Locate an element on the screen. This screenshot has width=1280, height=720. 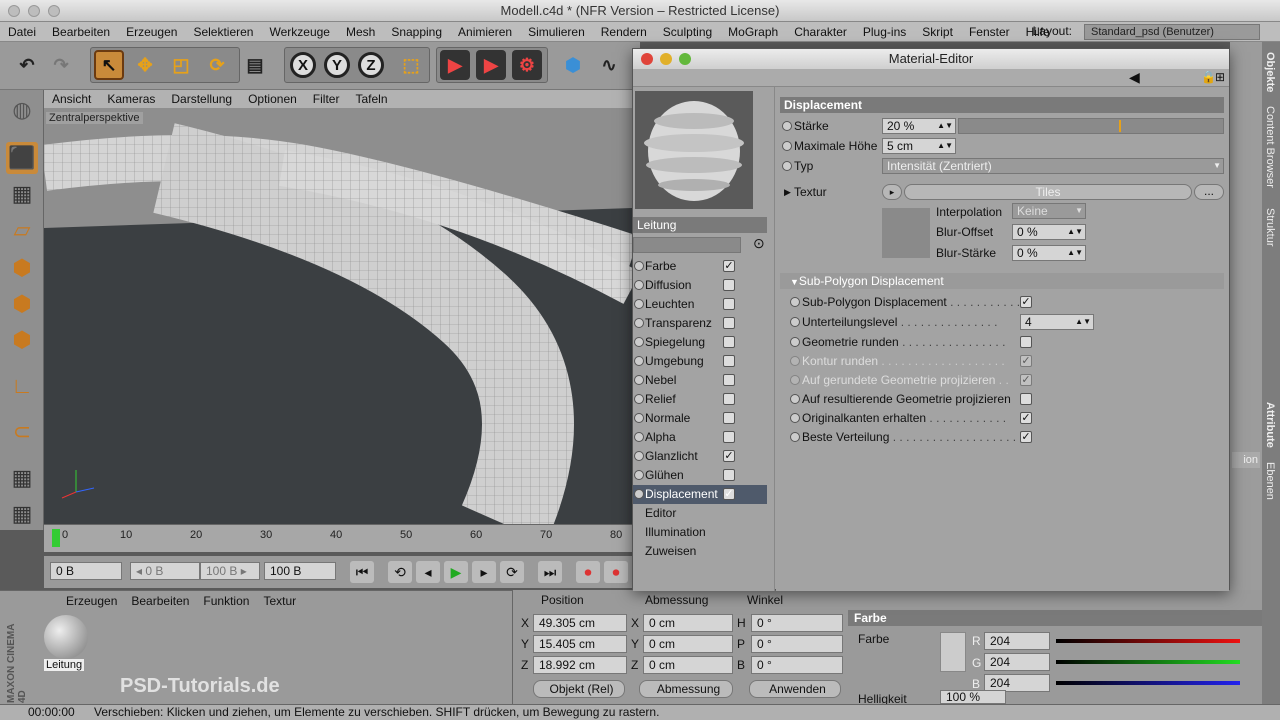
tab-objekte: Objekte is located at coordinates (1270, 72).